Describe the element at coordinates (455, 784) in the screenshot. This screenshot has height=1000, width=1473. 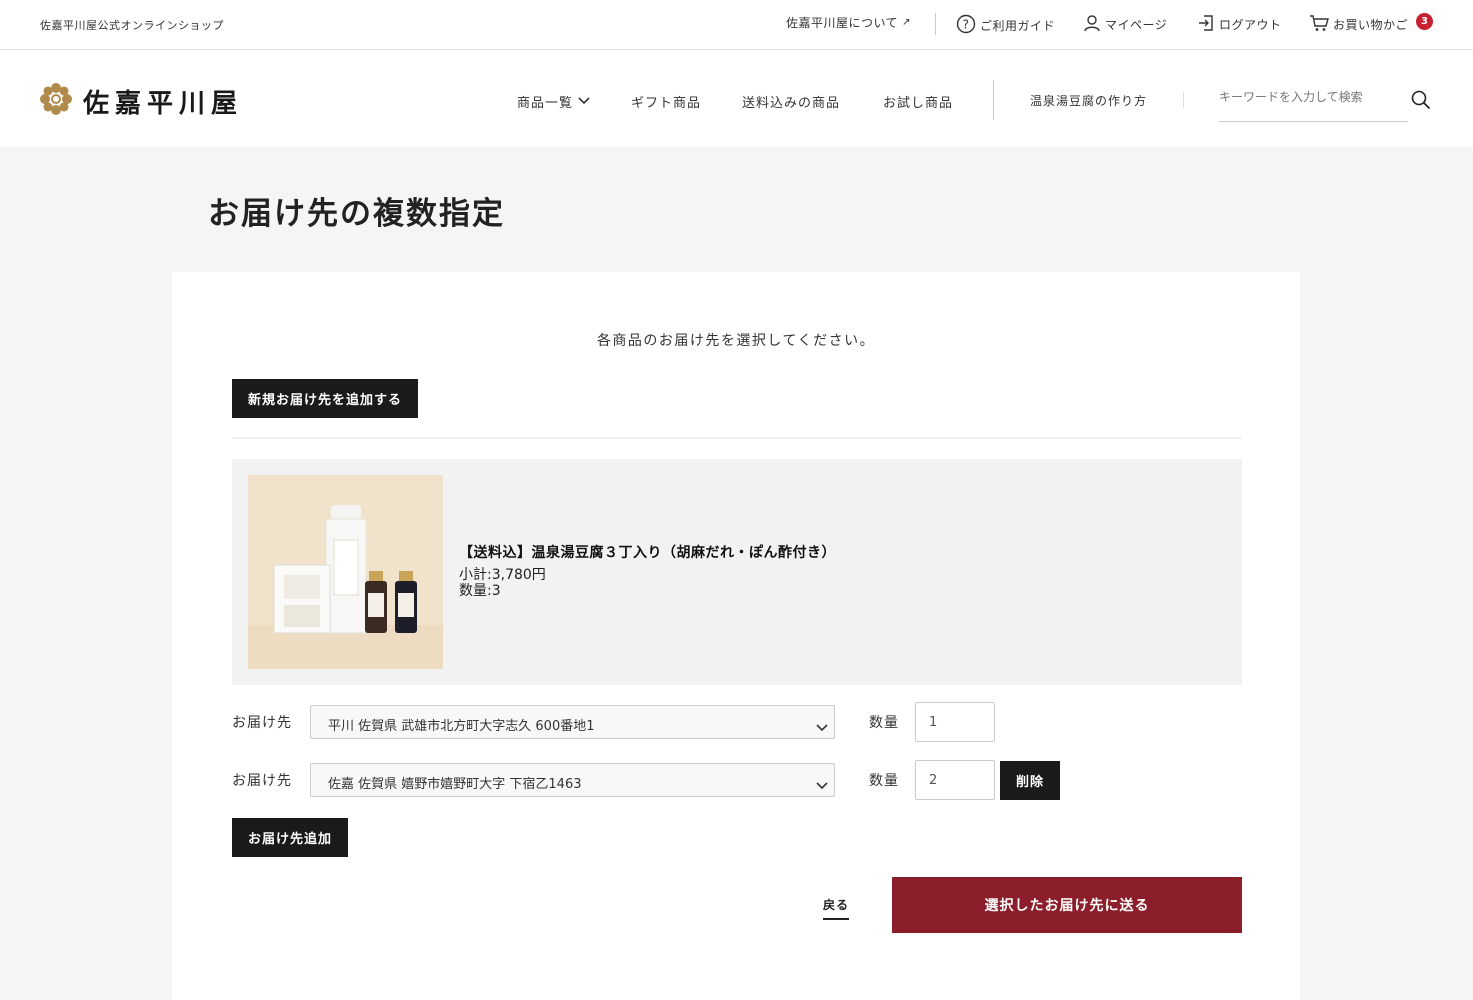
I see `destination-select-value: 佐嘉 佐賀県 嬉野市嬉野町大字 下宿乙1463` at that location.